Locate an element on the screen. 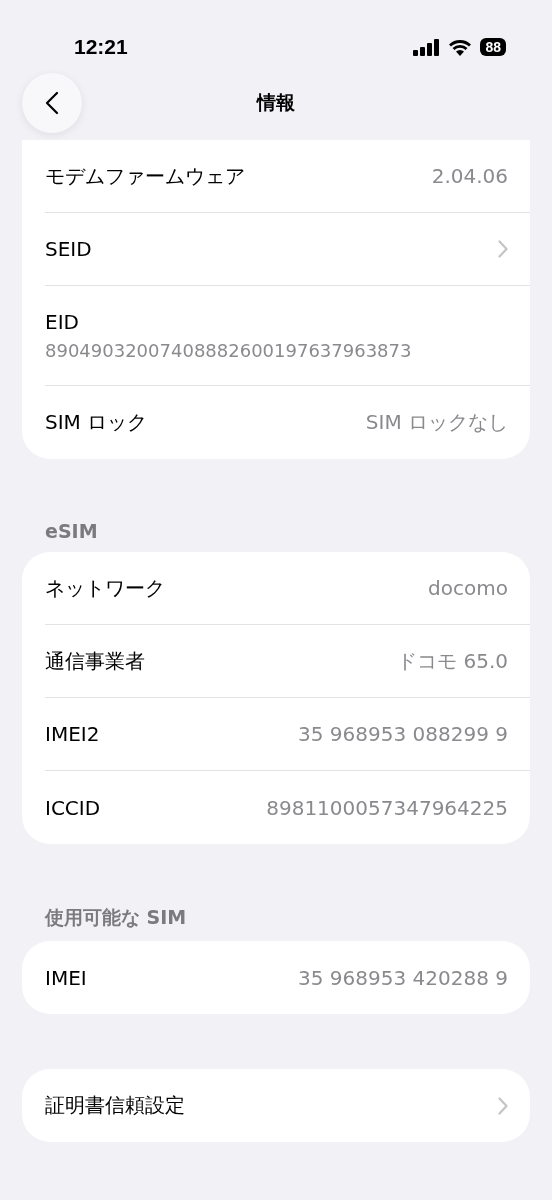 This screenshot has height=1200, width=552. row-label: SIM ロック is located at coordinates (96, 422).